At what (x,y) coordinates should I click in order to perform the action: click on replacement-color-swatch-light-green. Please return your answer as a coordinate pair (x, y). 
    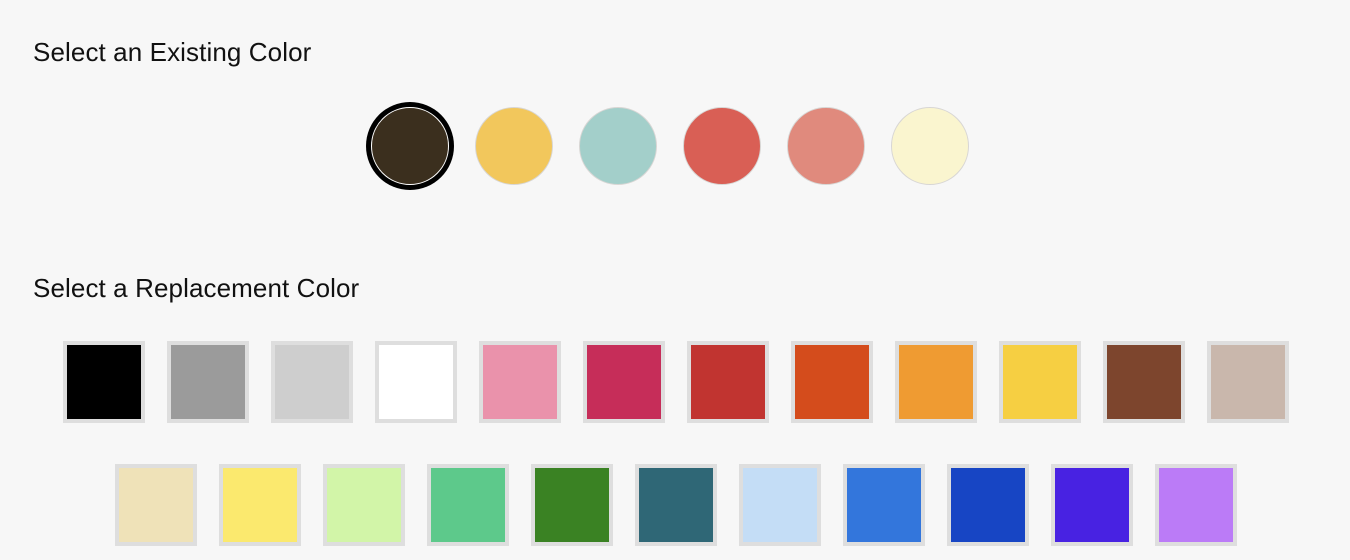
    Looking at the image, I should click on (364, 505).